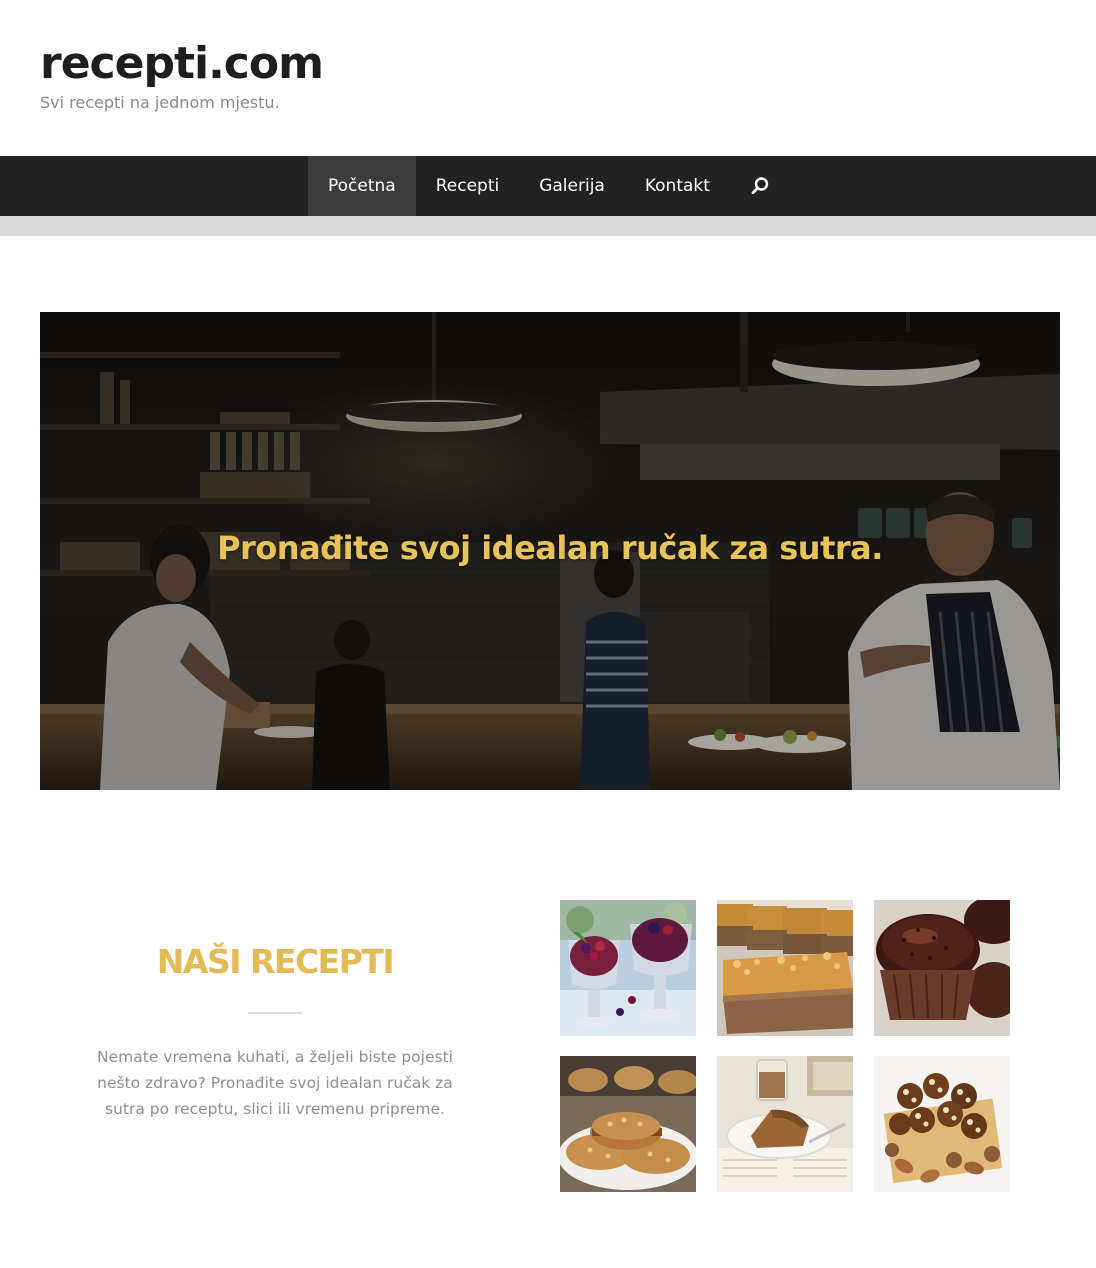  Describe the element at coordinates (468, 186) in the screenshot. I see `nav-item-recepti: Recepti` at that location.